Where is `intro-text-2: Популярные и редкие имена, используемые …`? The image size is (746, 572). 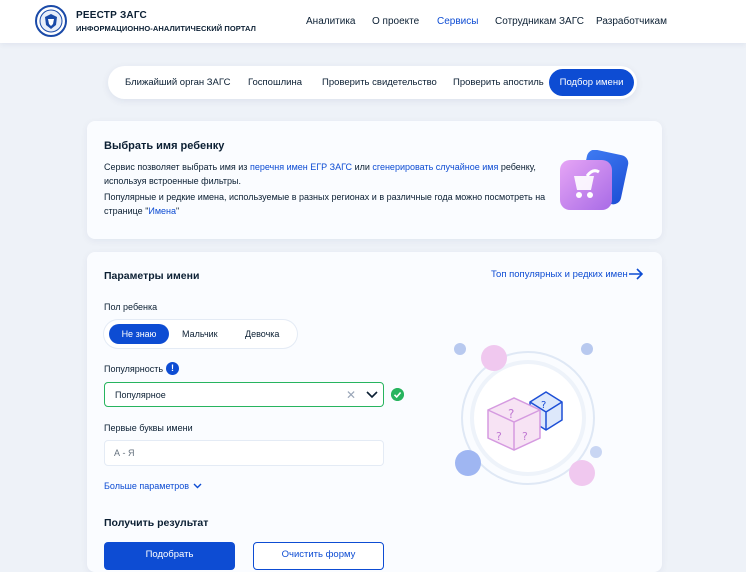
intro-text-2: Популярные и редкие имена, используемые … is located at coordinates (329, 204).